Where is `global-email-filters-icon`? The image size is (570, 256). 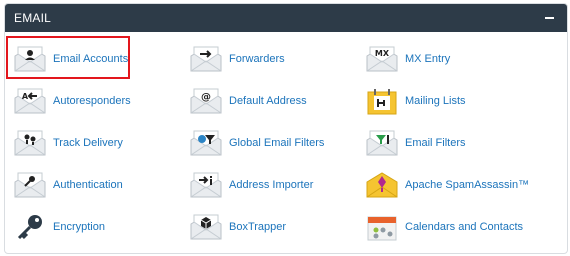
global-email-filters-icon is located at coordinates (206, 143).